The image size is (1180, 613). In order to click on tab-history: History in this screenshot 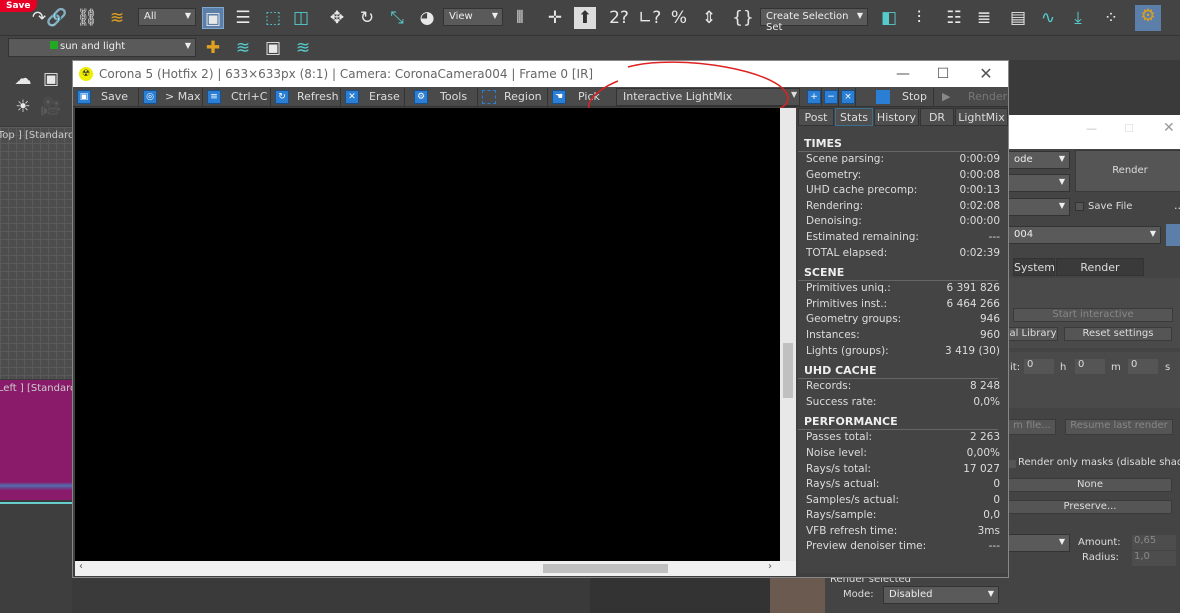, I will do `click(896, 117)`.